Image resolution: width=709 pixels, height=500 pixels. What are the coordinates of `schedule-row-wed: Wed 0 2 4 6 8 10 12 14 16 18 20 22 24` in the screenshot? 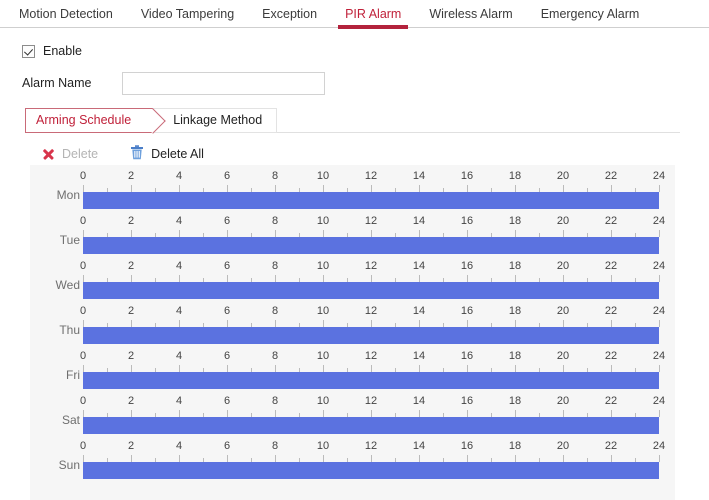 It's located at (352, 277).